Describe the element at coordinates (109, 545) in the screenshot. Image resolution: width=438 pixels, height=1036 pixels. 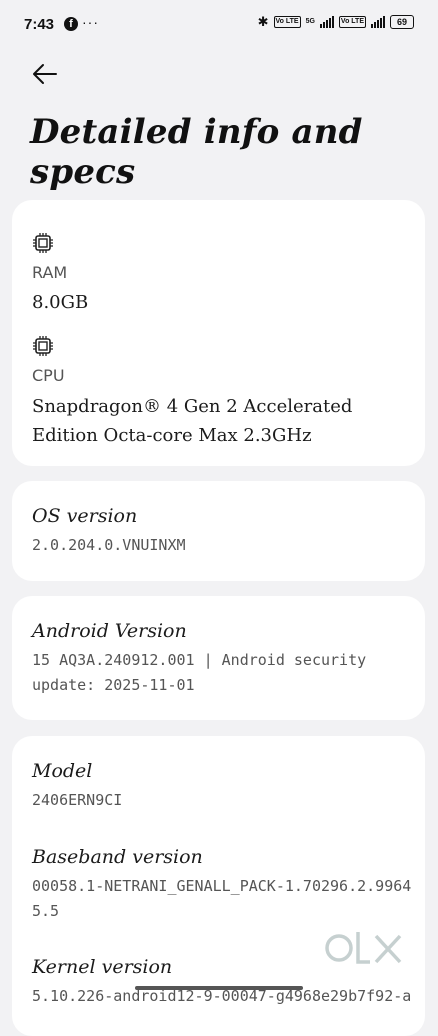
I see `os-version-value: 2.0.204.0.VNUINXM` at that location.